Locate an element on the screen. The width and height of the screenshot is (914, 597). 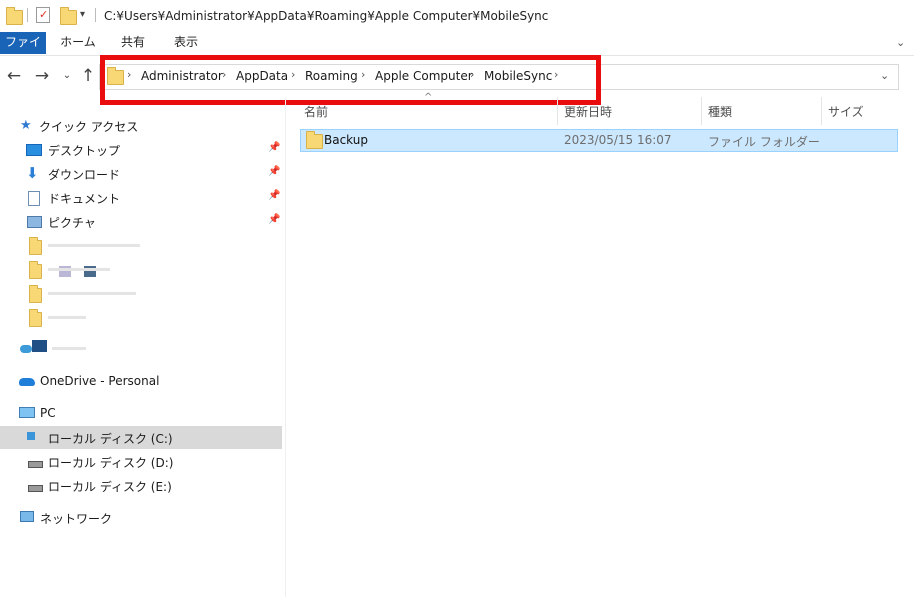
sidebar-item-label: ローカル ディスク (C:) is located at coordinates (110, 439).